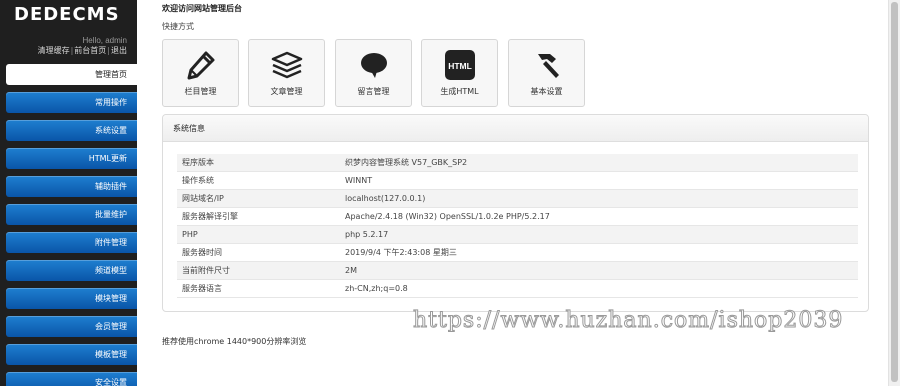  Describe the element at coordinates (261, 234) in the screenshot. I see `info-key: PHP` at that location.